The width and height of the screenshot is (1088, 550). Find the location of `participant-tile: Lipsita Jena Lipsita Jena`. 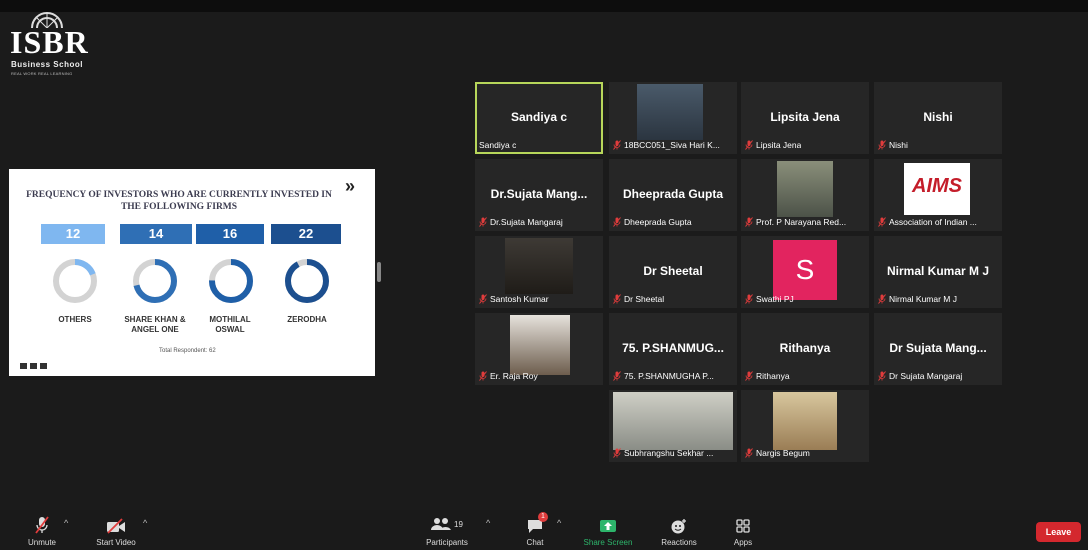

participant-tile: Lipsita Jena Lipsita Jena is located at coordinates (805, 118).